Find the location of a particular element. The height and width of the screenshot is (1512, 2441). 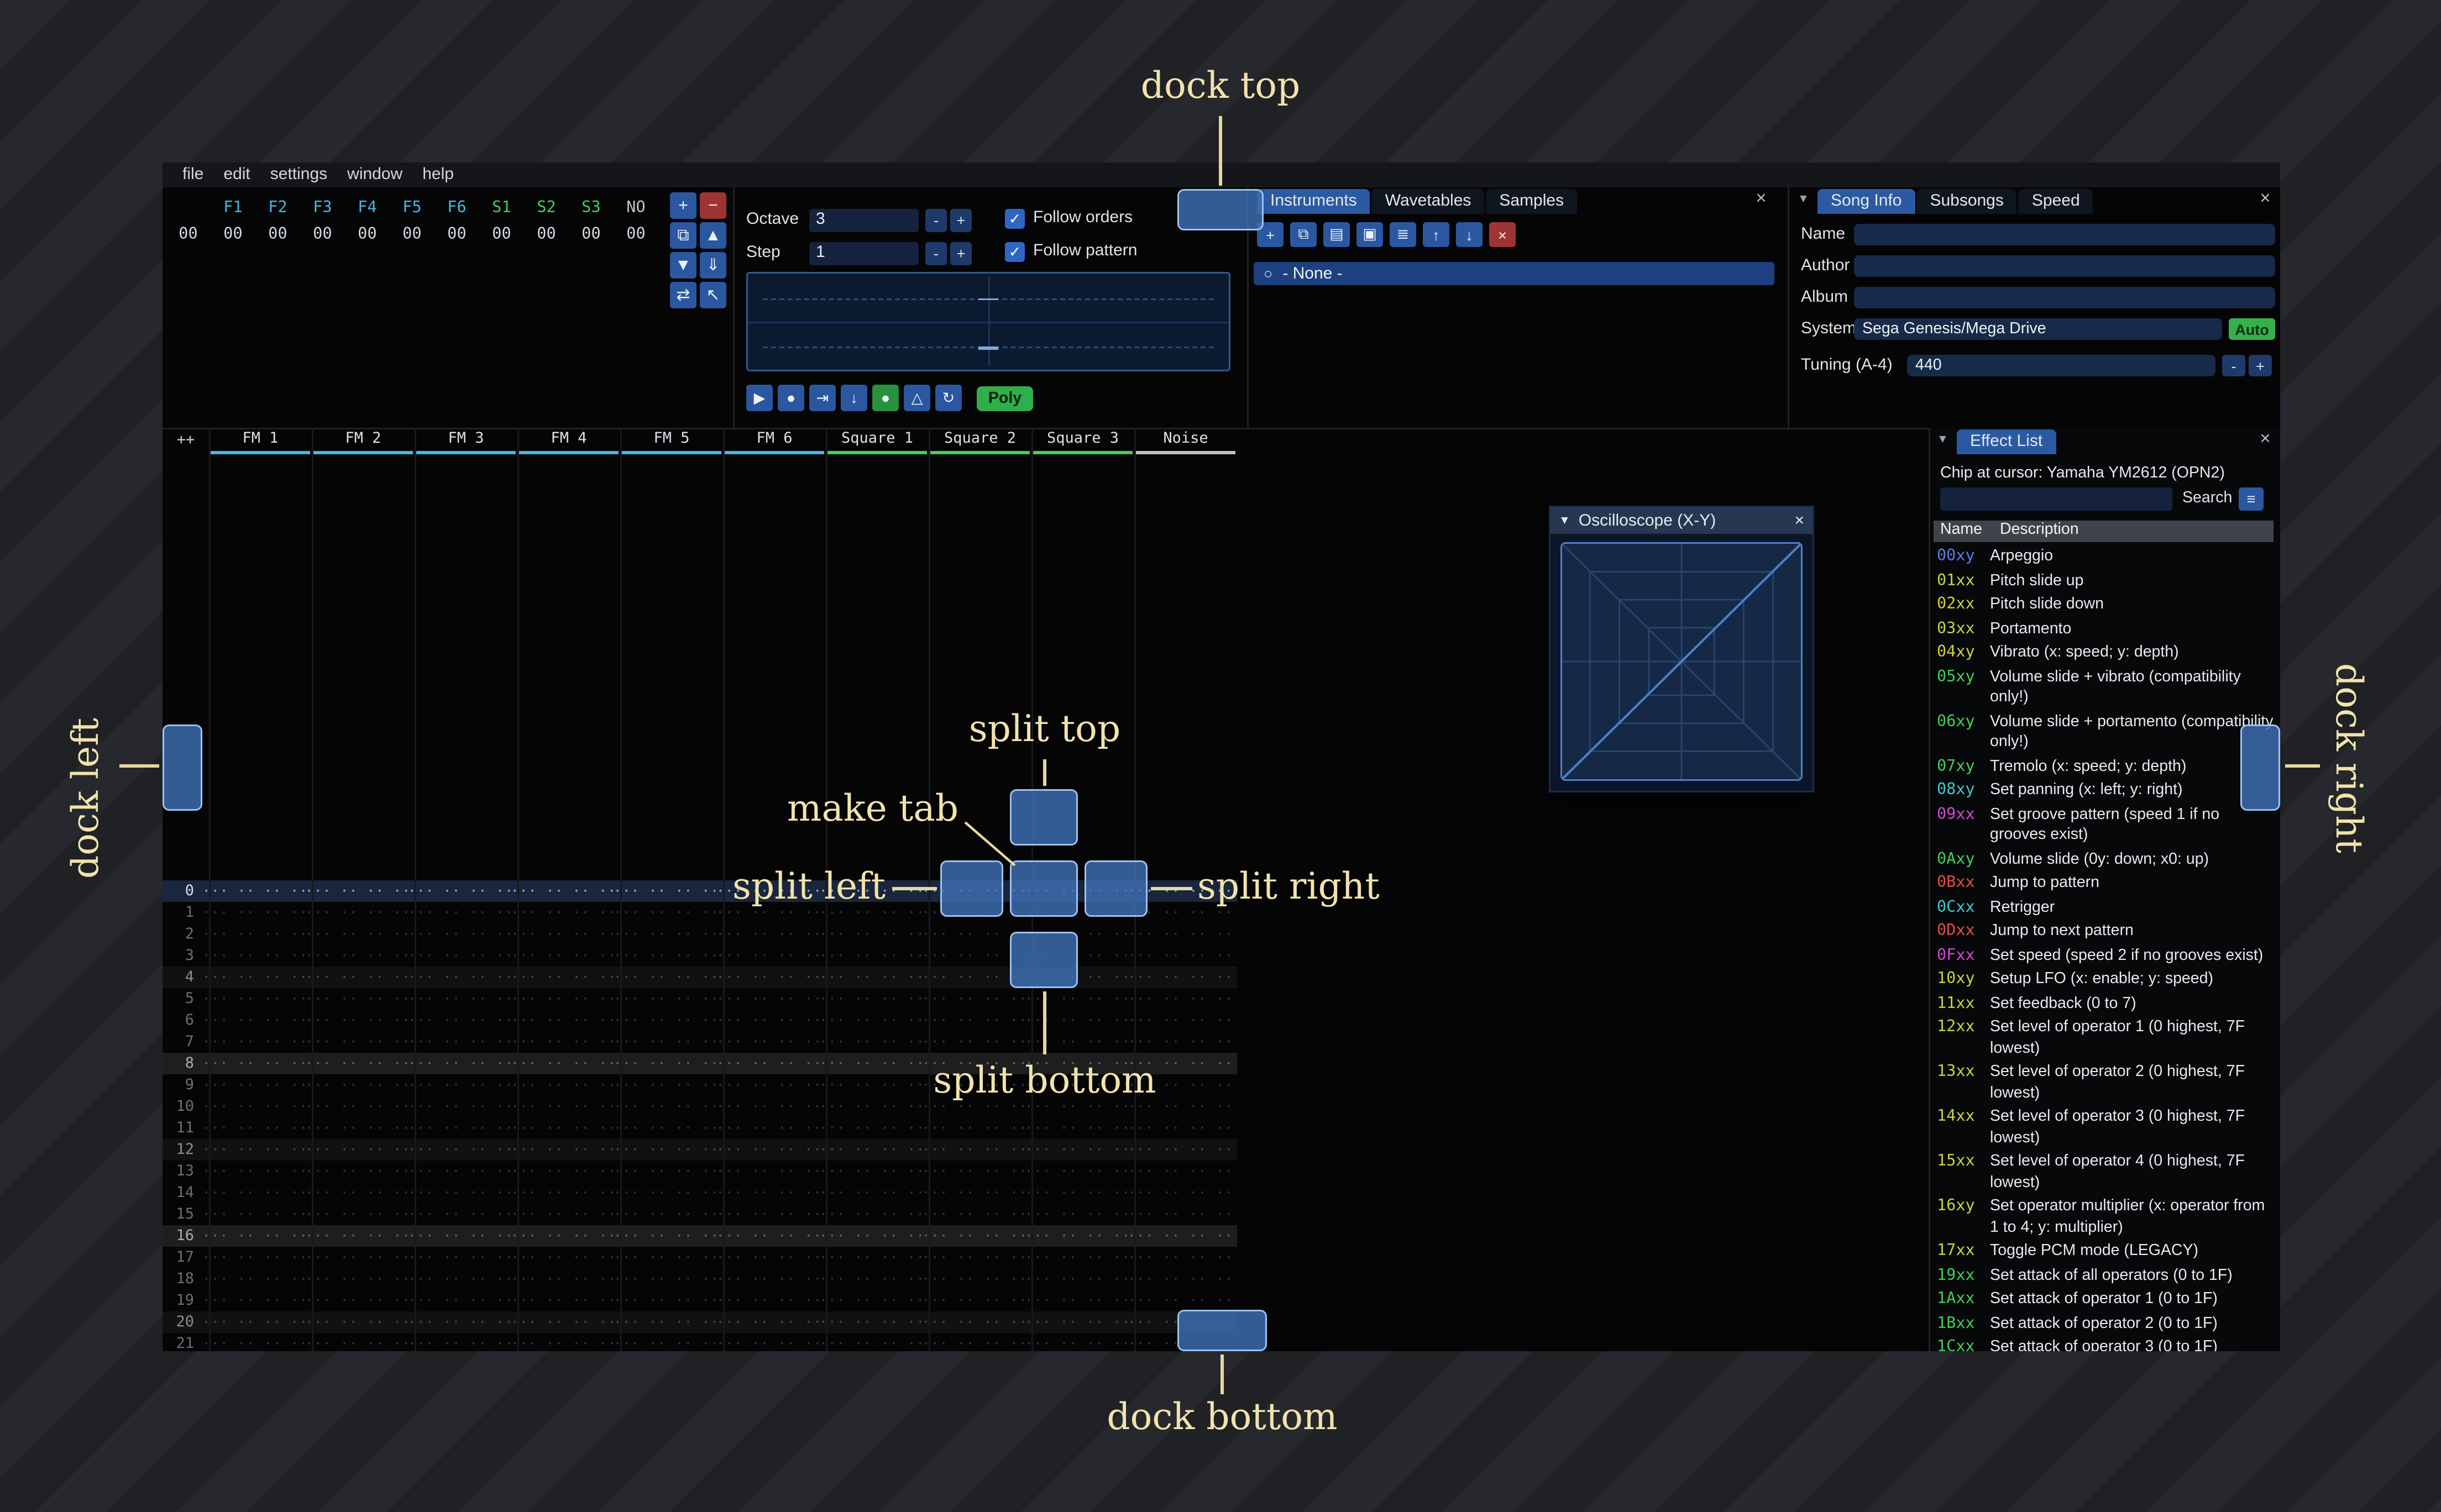

order-cell: 00 is located at coordinates (501, 234).